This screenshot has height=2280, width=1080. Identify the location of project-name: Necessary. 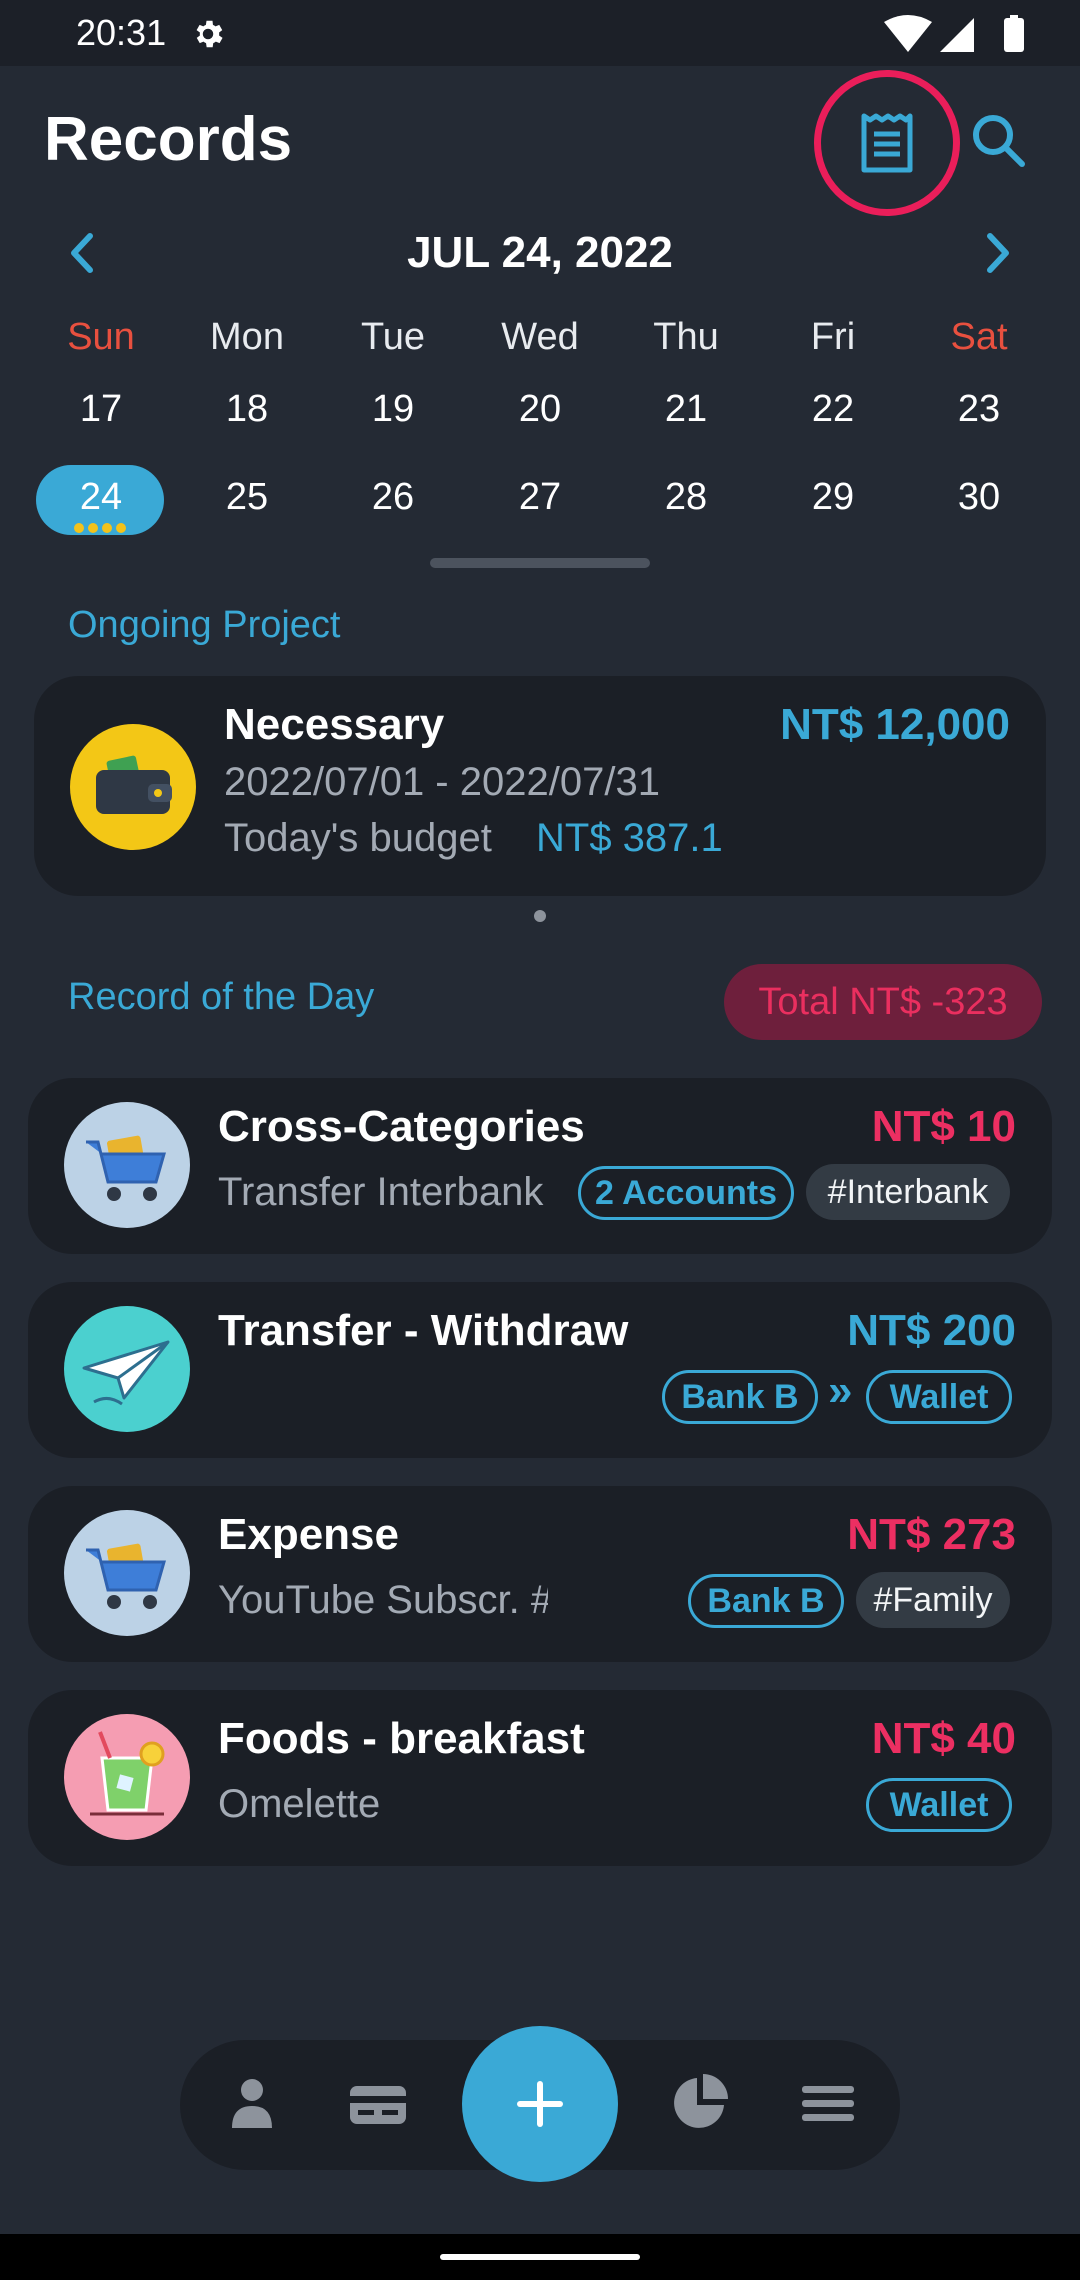
(334, 724).